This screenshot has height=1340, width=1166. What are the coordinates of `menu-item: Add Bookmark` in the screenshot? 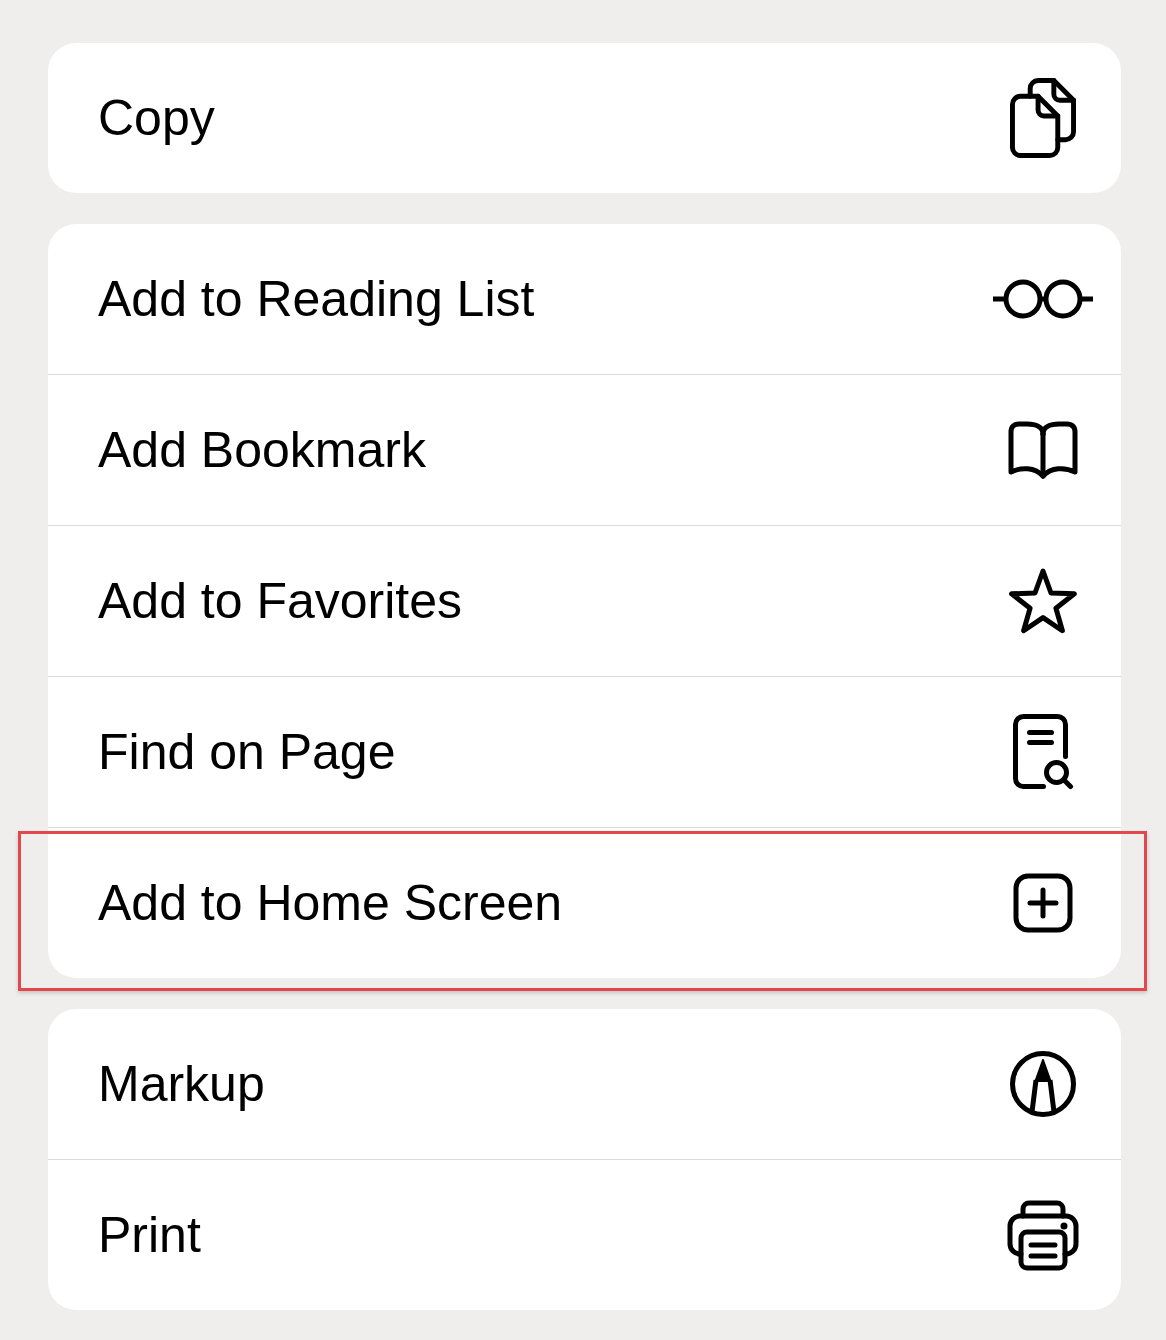 It's located at (584, 450).